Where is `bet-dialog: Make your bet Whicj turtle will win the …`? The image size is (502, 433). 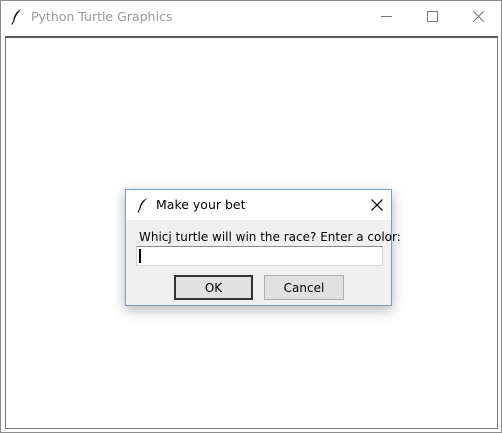 bet-dialog: Make your bet Whicj turtle will win the … is located at coordinates (263, 247).